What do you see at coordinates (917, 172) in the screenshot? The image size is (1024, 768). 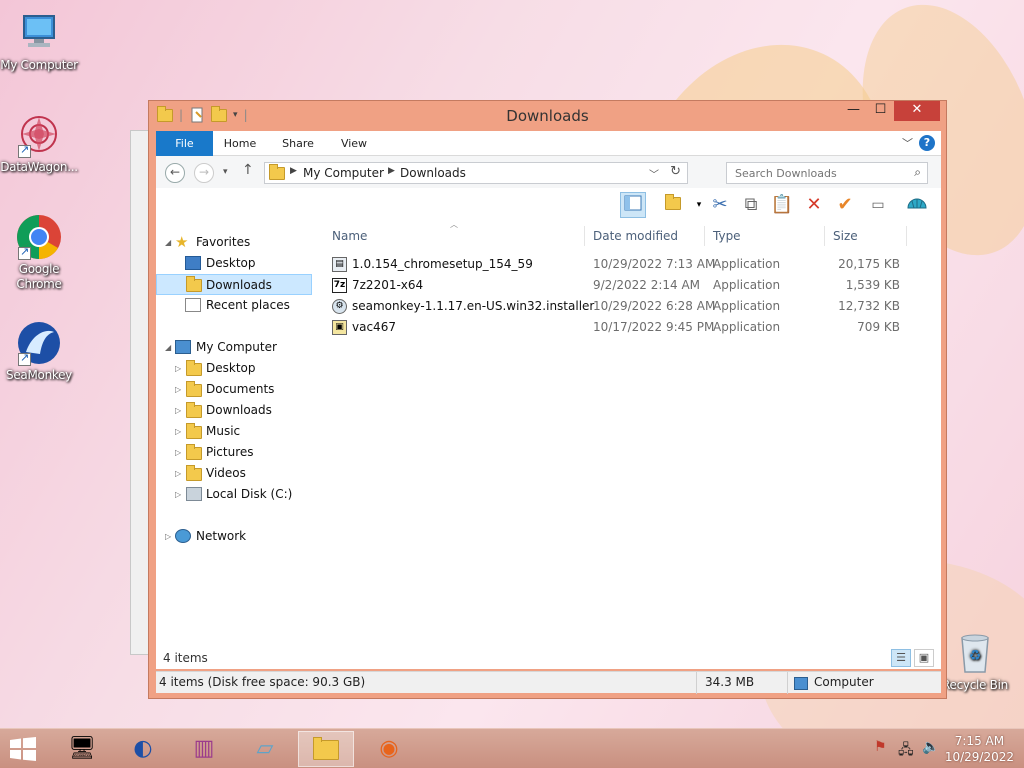 I see `search-icon: ⌕` at bounding box center [917, 172].